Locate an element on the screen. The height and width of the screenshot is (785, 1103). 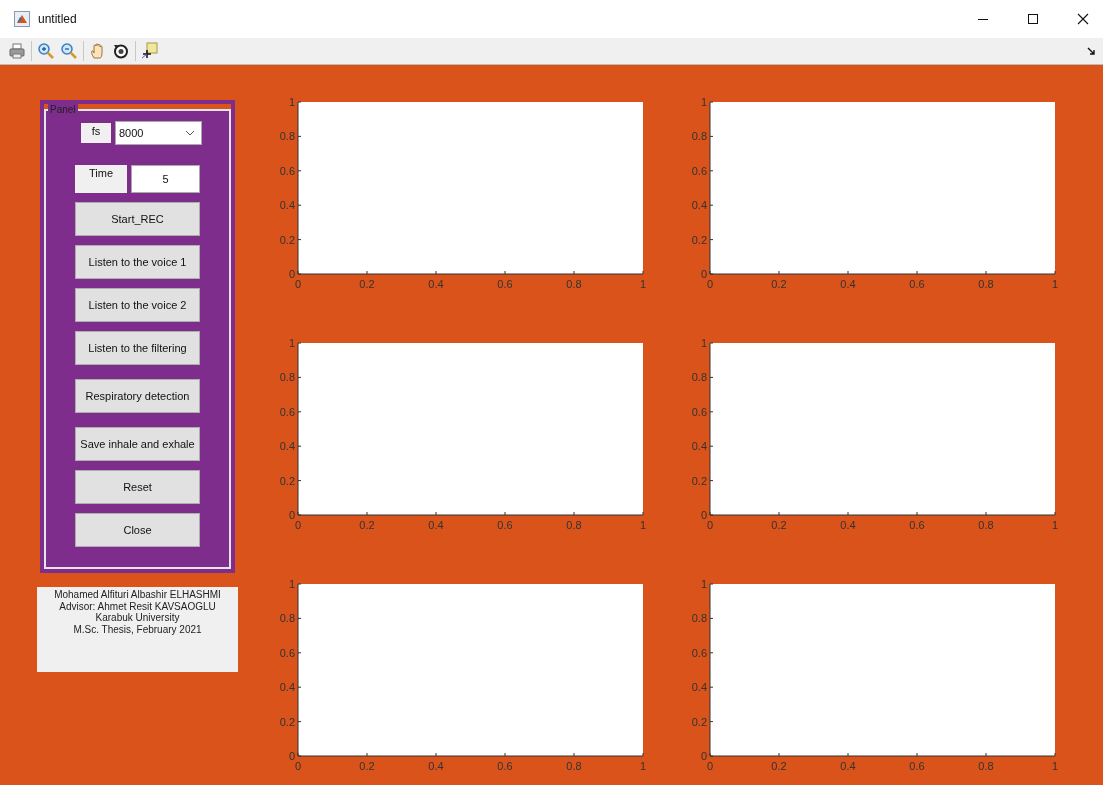
data-cursor-icon is located at coordinates (150, 51).